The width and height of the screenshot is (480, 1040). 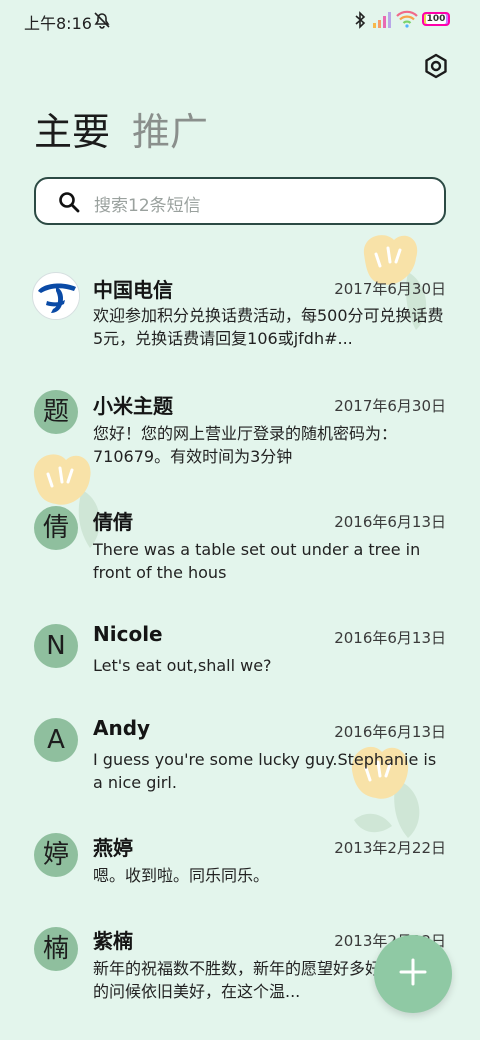 What do you see at coordinates (170, 132) in the screenshot?
I see `tab-promo: 推广` at bounding box center [170, 132].